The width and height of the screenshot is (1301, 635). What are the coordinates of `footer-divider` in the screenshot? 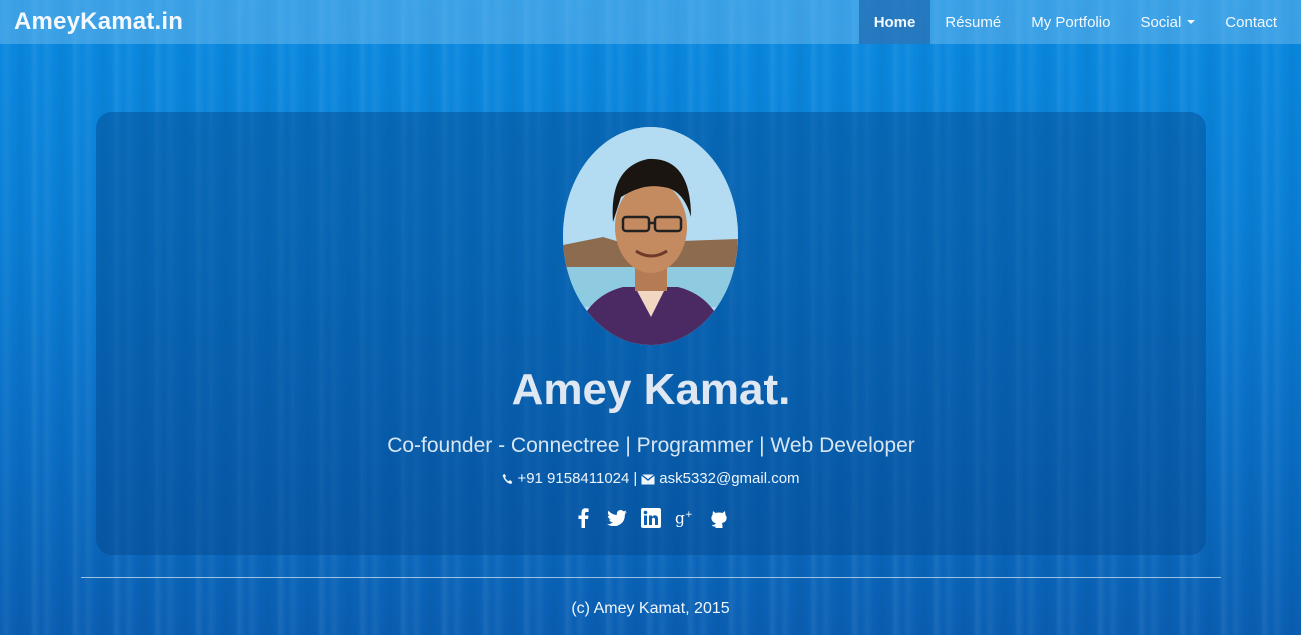 It's located at (651, 577).